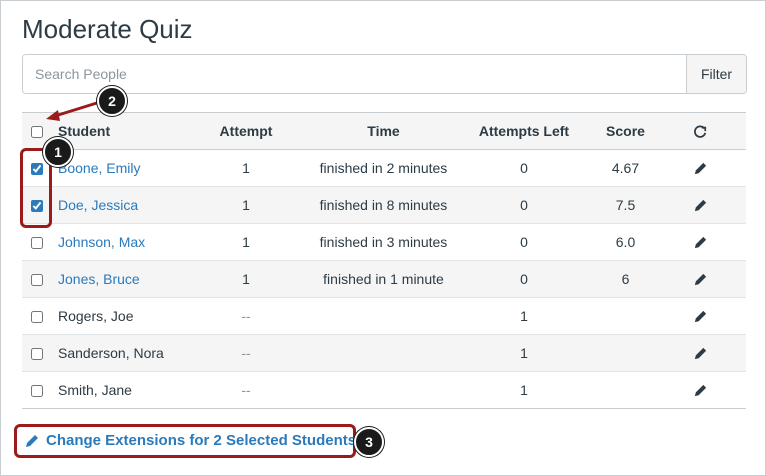 This screenshot has width=766, height=476. What do you see at coordinates (369, 442) in the screenshot?
I see `callout-3: 3` at bounding box center [369, 442].